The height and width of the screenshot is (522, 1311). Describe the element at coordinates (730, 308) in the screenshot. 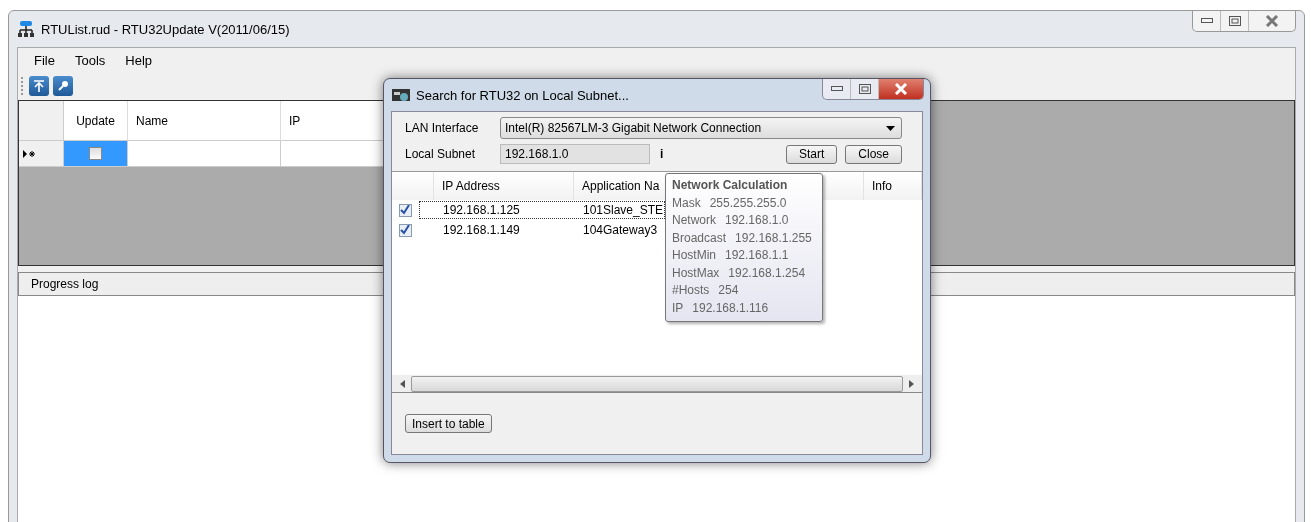

I see `tooltip-value: 192.168.1.116` at that location.